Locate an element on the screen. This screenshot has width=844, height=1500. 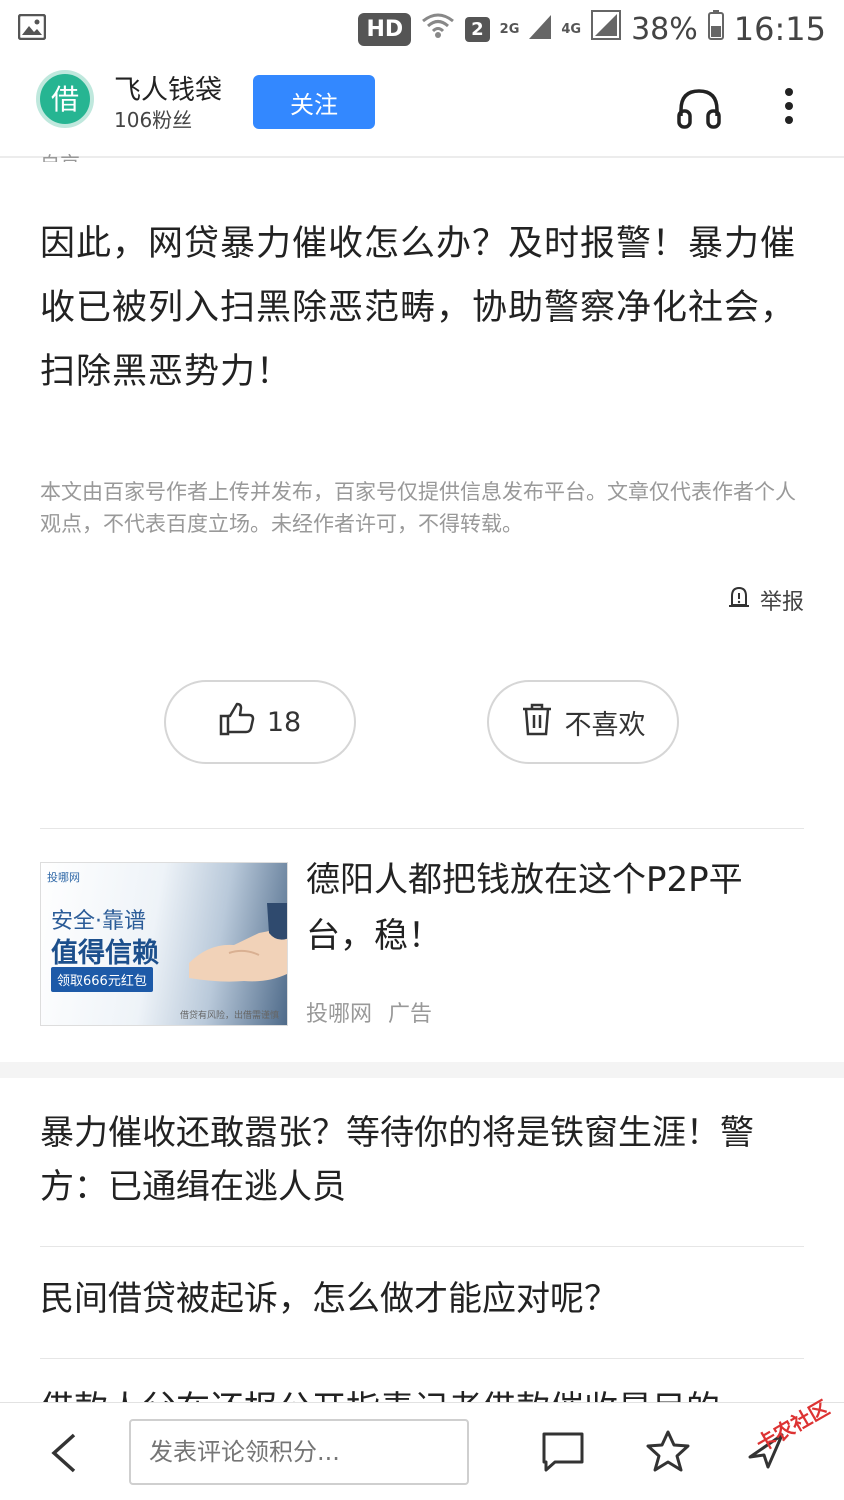
clock: 16:15 is located at coordinates (779, 29).